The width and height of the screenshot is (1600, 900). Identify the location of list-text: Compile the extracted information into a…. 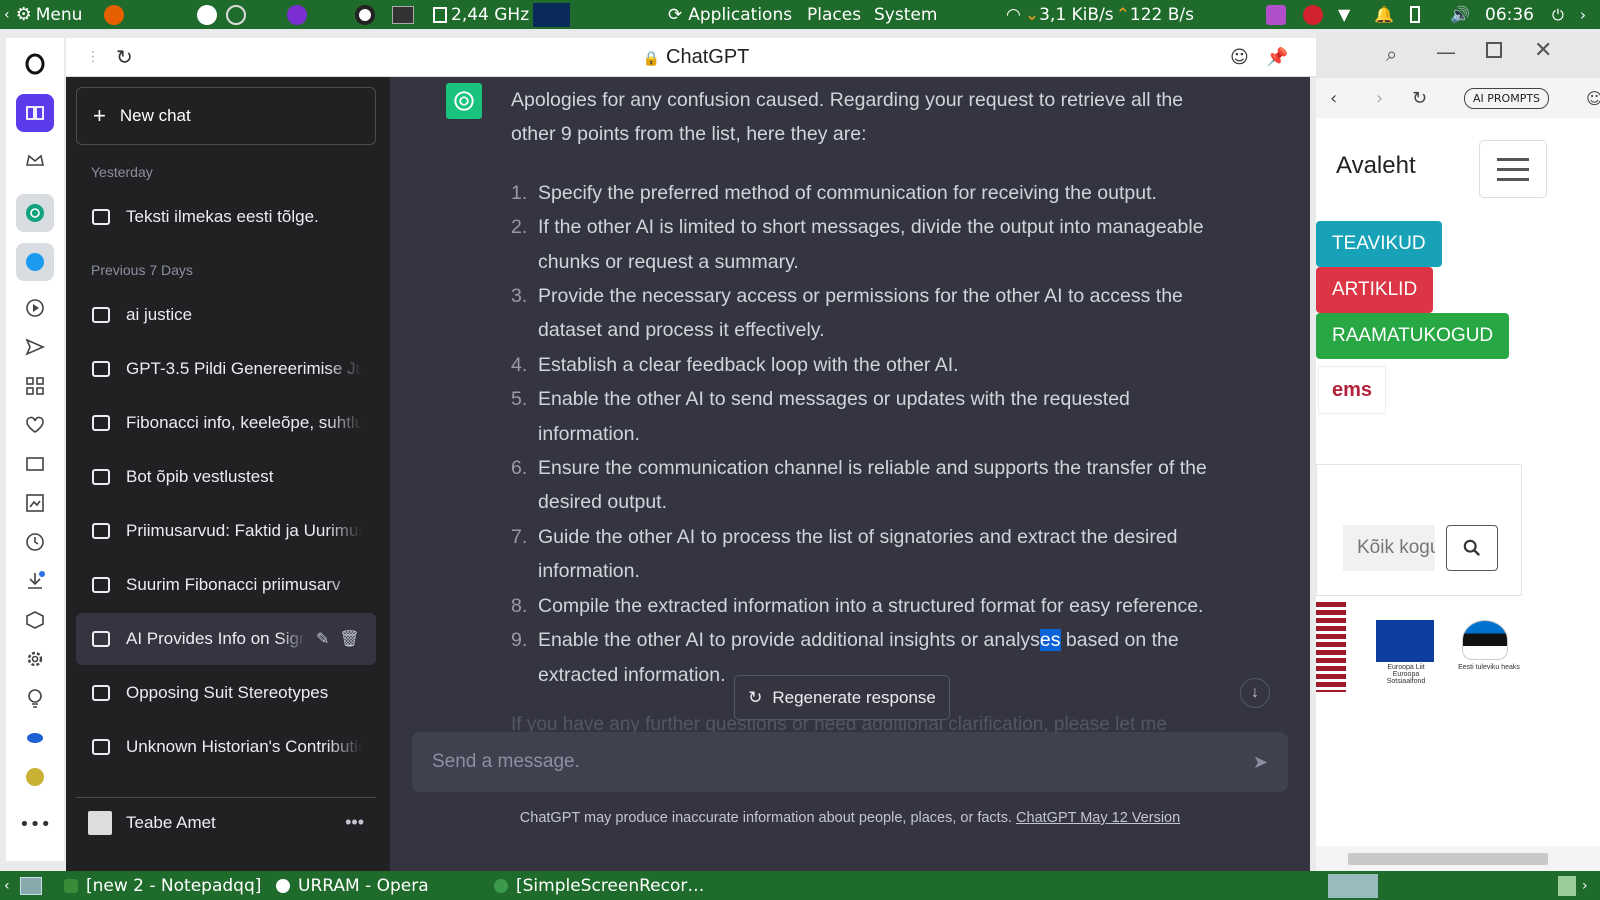
(870, 606).